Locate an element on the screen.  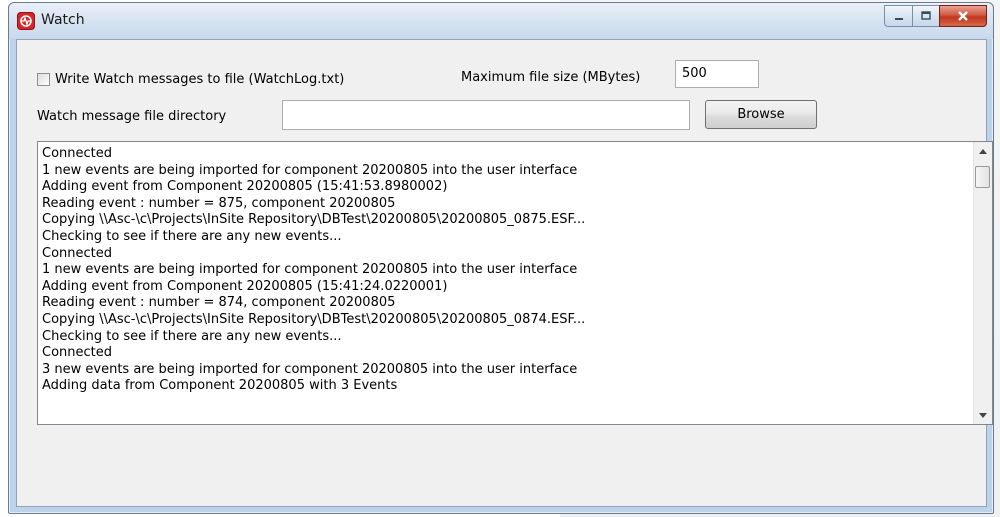
max-file-size-label: Maximum file size (MBytes) is located at coordinates (551, 77).